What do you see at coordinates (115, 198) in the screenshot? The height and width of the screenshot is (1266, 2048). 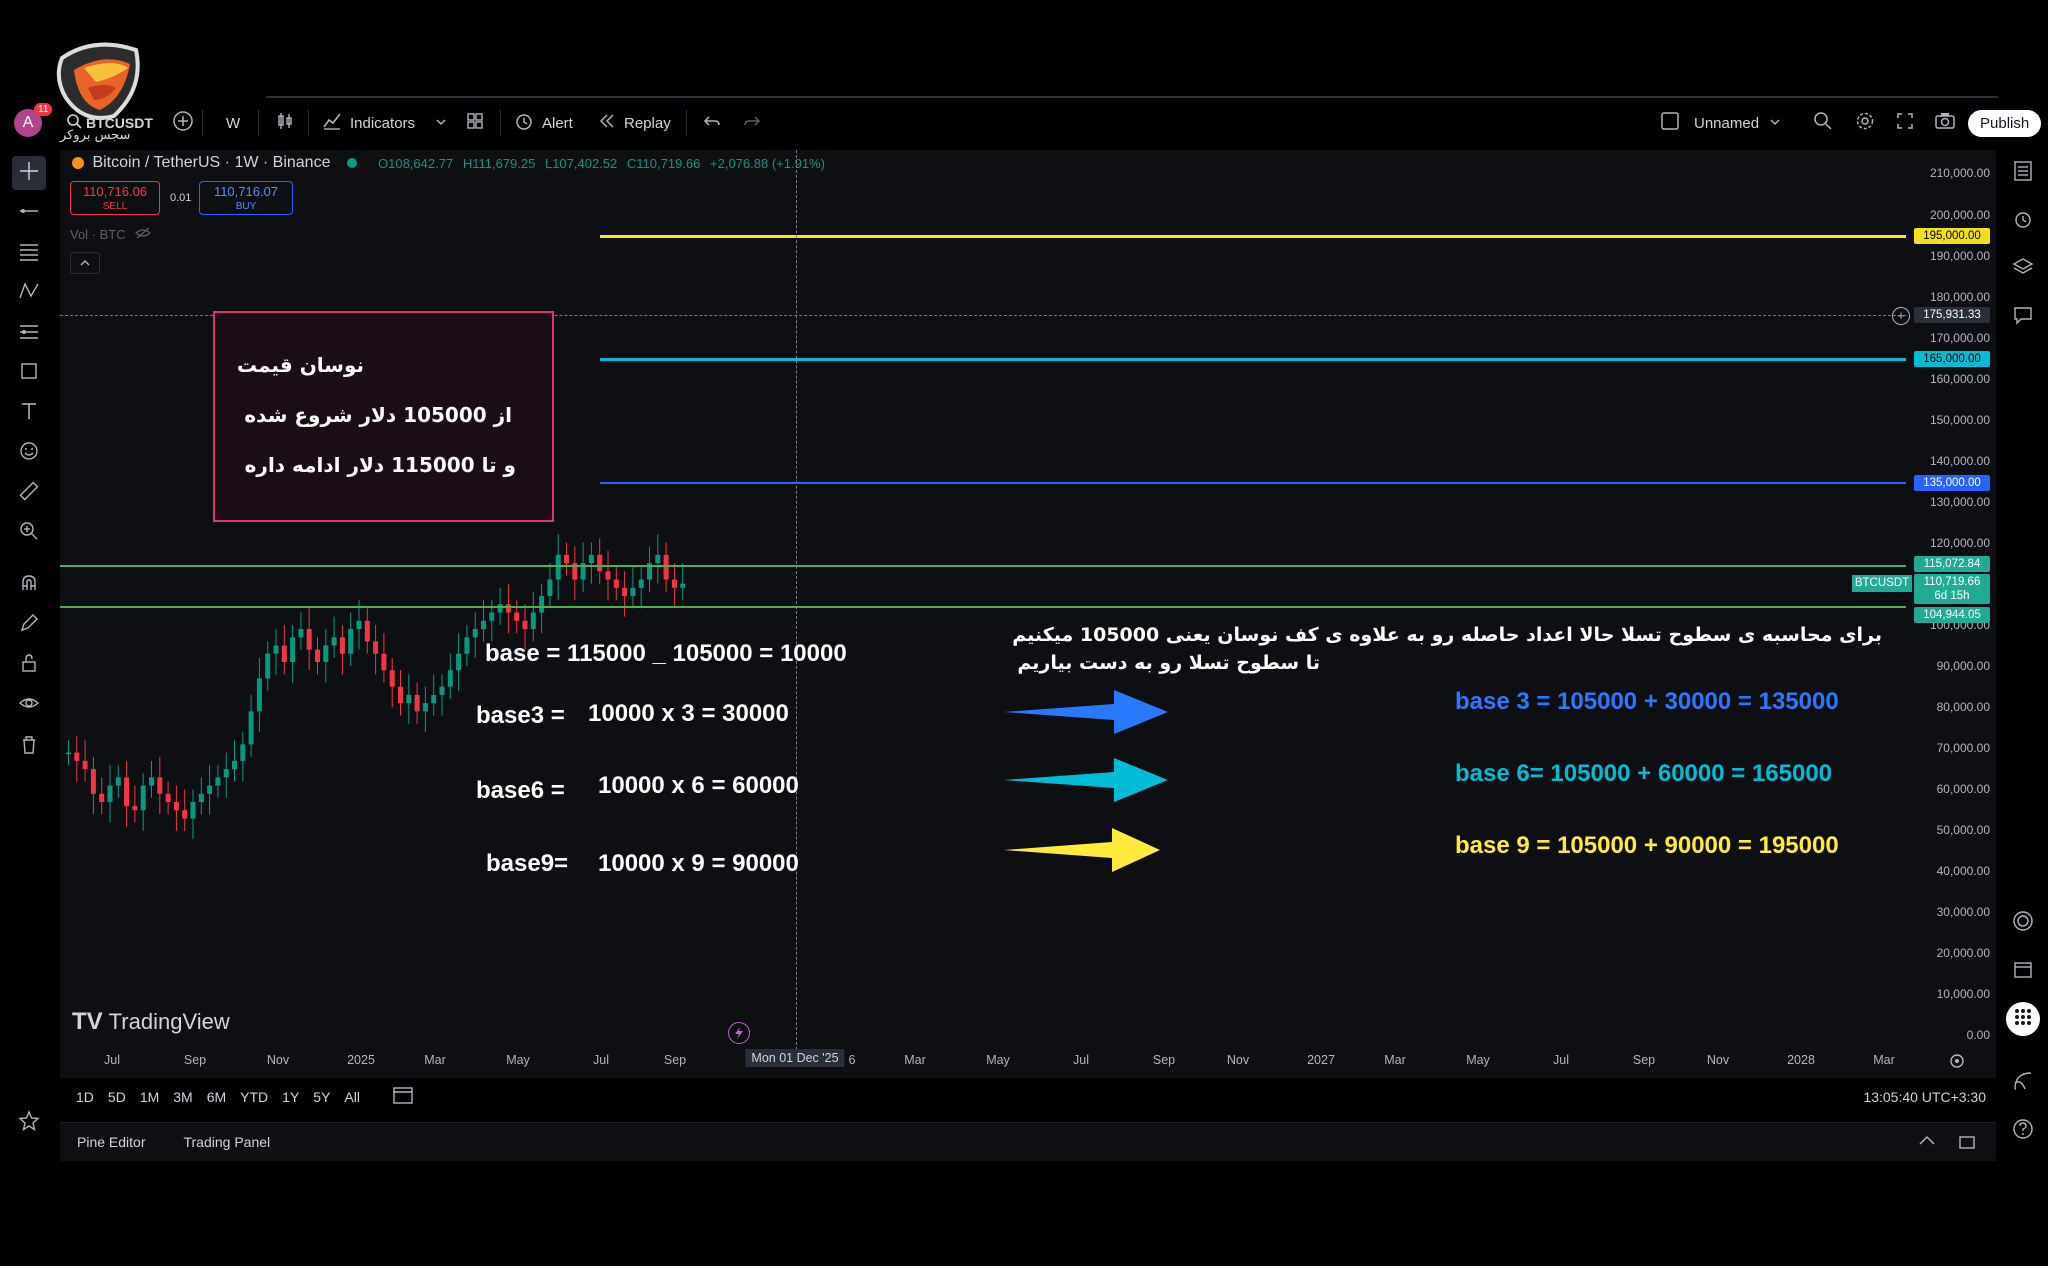 I see `sell-button: 110,716.06 SELL` at bounding box center [115, 198].